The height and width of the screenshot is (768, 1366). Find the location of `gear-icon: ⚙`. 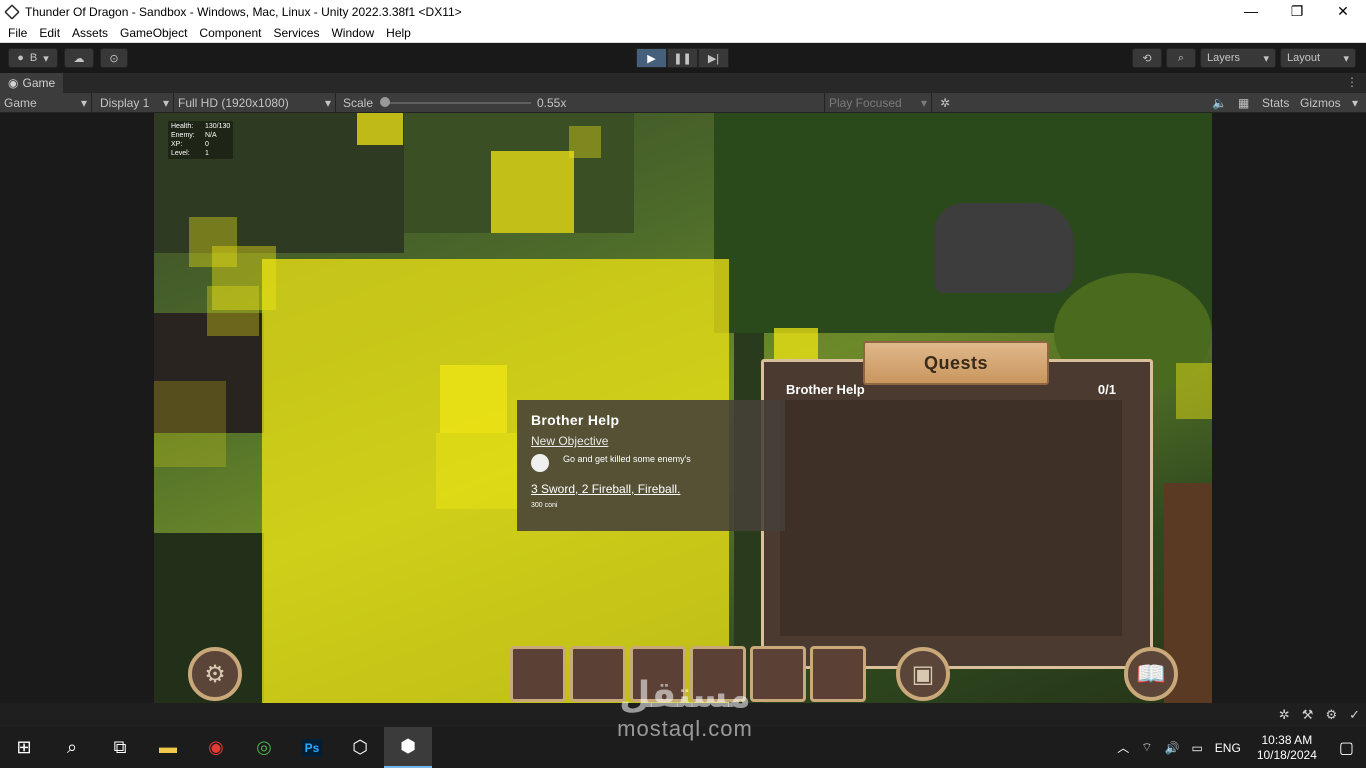

gear-icon: ⚙ is located at coordinates (215, 674).